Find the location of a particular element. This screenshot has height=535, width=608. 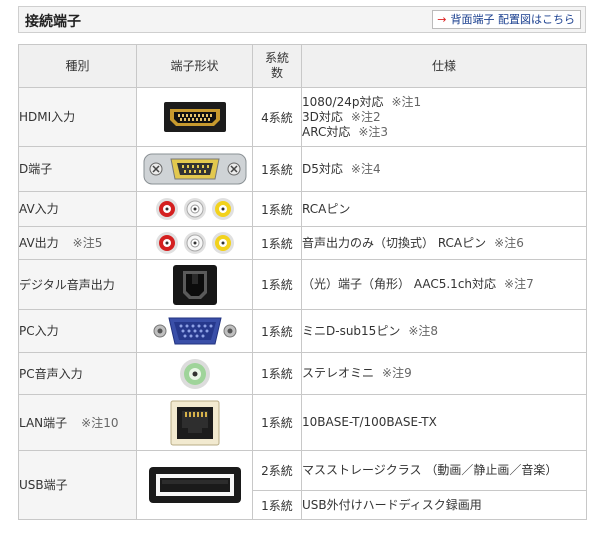

section-header: 接続端子 → 背面端子 配置図はこちら is located at coordinates (302, 19).